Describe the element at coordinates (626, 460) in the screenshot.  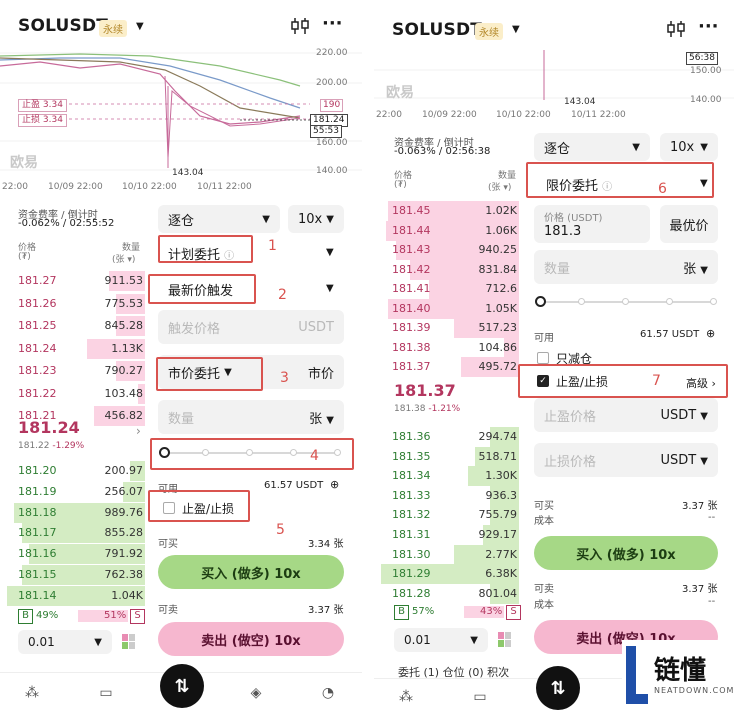
I see `sl-price-input: 止损价格 USDT ▼` at that location.